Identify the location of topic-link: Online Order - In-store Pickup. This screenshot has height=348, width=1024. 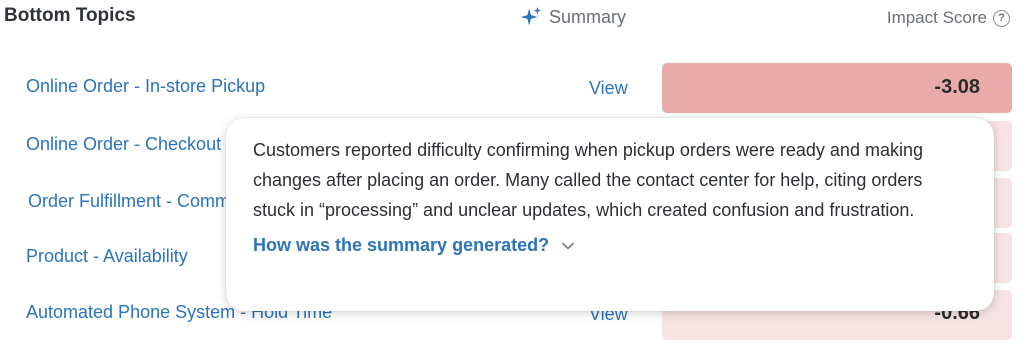
(145, 86).